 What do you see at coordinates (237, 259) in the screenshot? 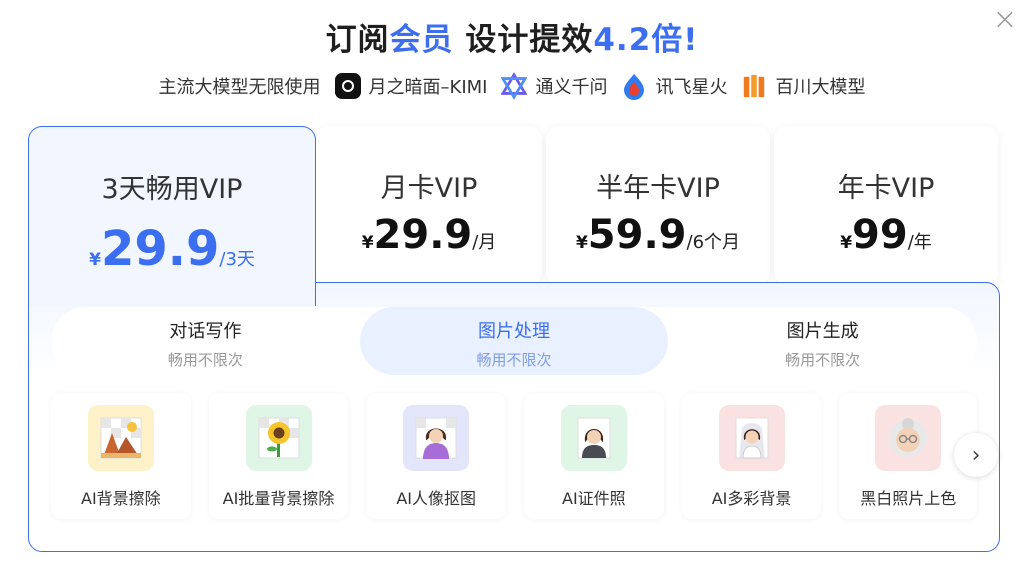
I see `plan-price-unit: /3天` at bounding box center [237, 259].